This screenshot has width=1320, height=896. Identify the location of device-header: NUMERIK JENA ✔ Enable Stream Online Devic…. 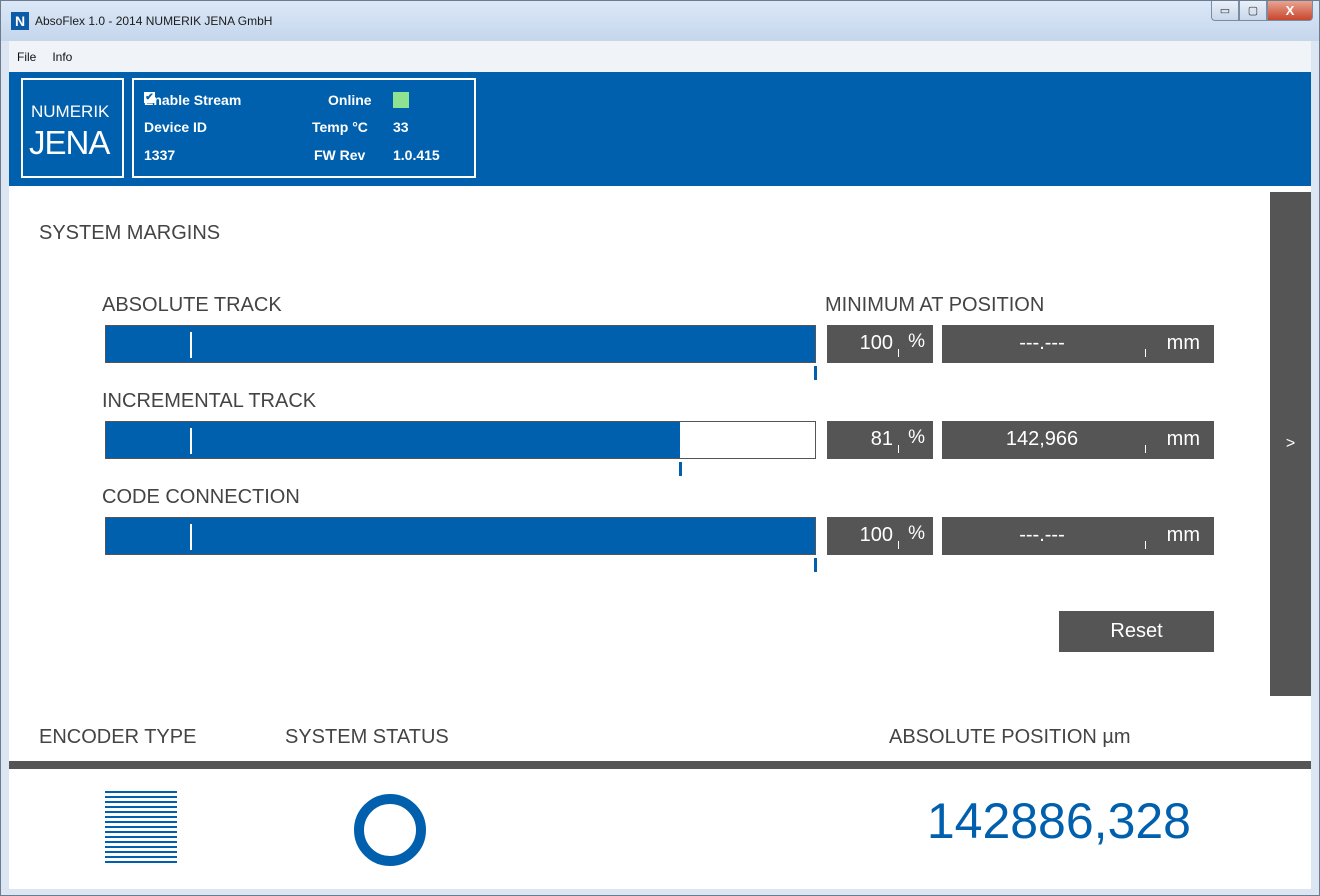
(660, 129).